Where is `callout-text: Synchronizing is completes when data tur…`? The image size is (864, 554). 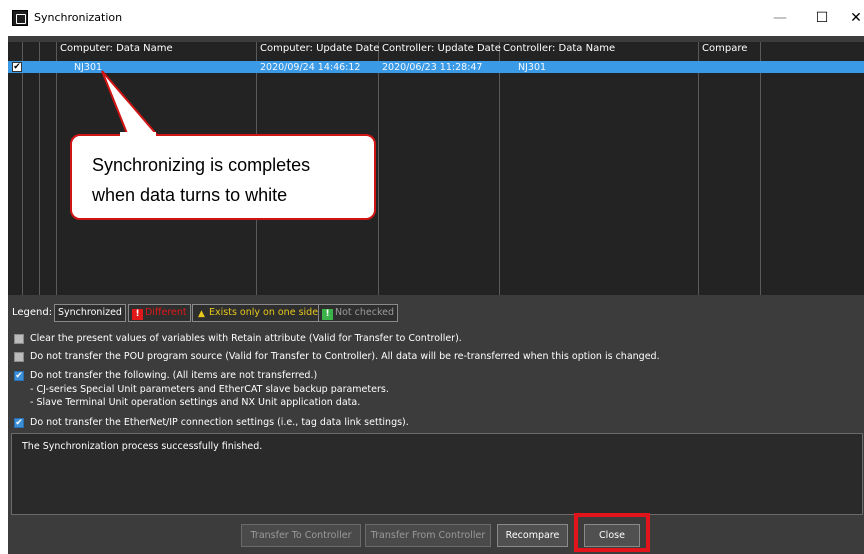
callout-text: Synchronizing is completes when data tur… is located at coordinates (201, 180).